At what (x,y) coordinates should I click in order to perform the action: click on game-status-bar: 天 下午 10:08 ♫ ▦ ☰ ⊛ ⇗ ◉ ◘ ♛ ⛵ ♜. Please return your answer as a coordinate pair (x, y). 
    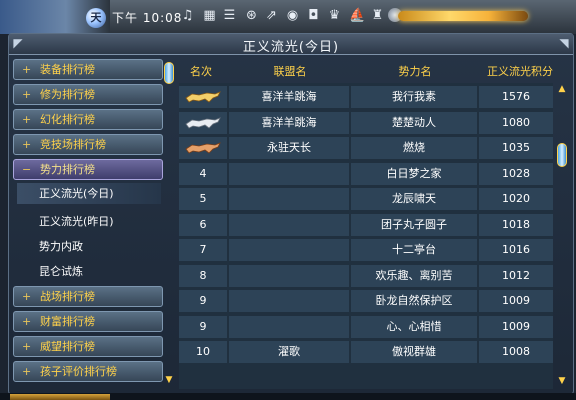
    Looking at the image, I should click on (288, 17).